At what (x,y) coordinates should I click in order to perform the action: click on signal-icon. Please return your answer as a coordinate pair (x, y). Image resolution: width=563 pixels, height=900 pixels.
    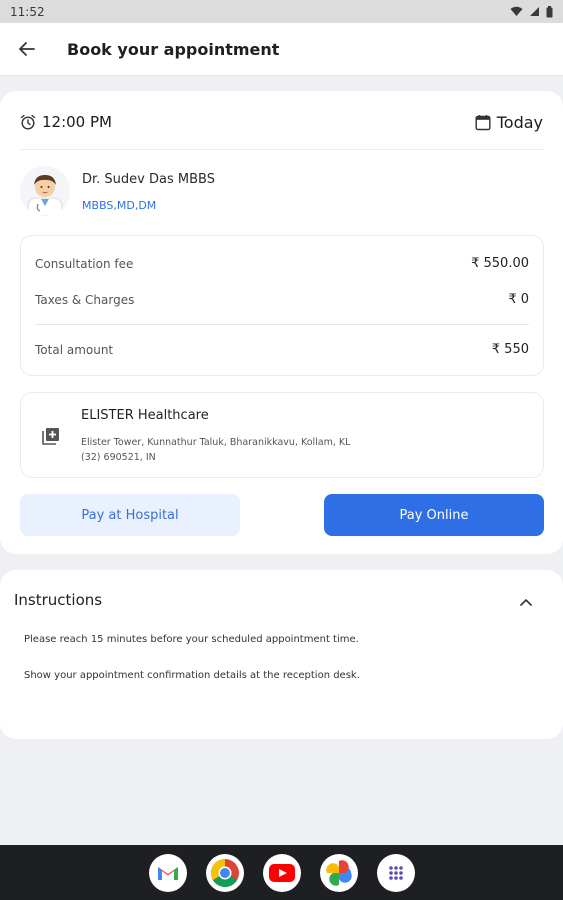
    Looking at the image, I should click on (534, 11).